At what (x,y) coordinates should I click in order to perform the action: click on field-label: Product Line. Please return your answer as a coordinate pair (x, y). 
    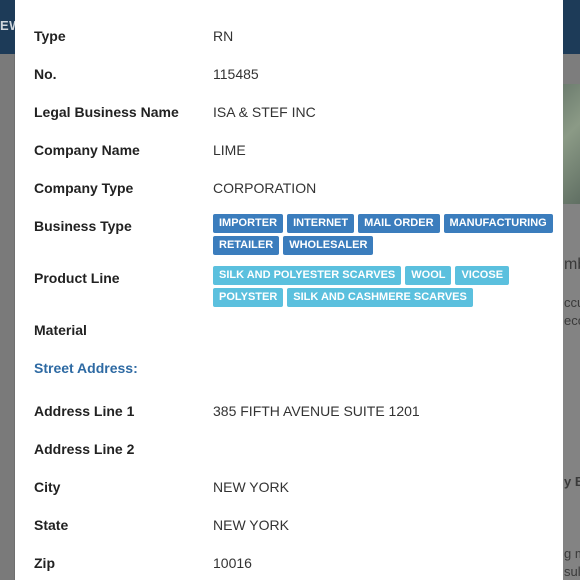
    Looking at the image, I should click on (77, 278).